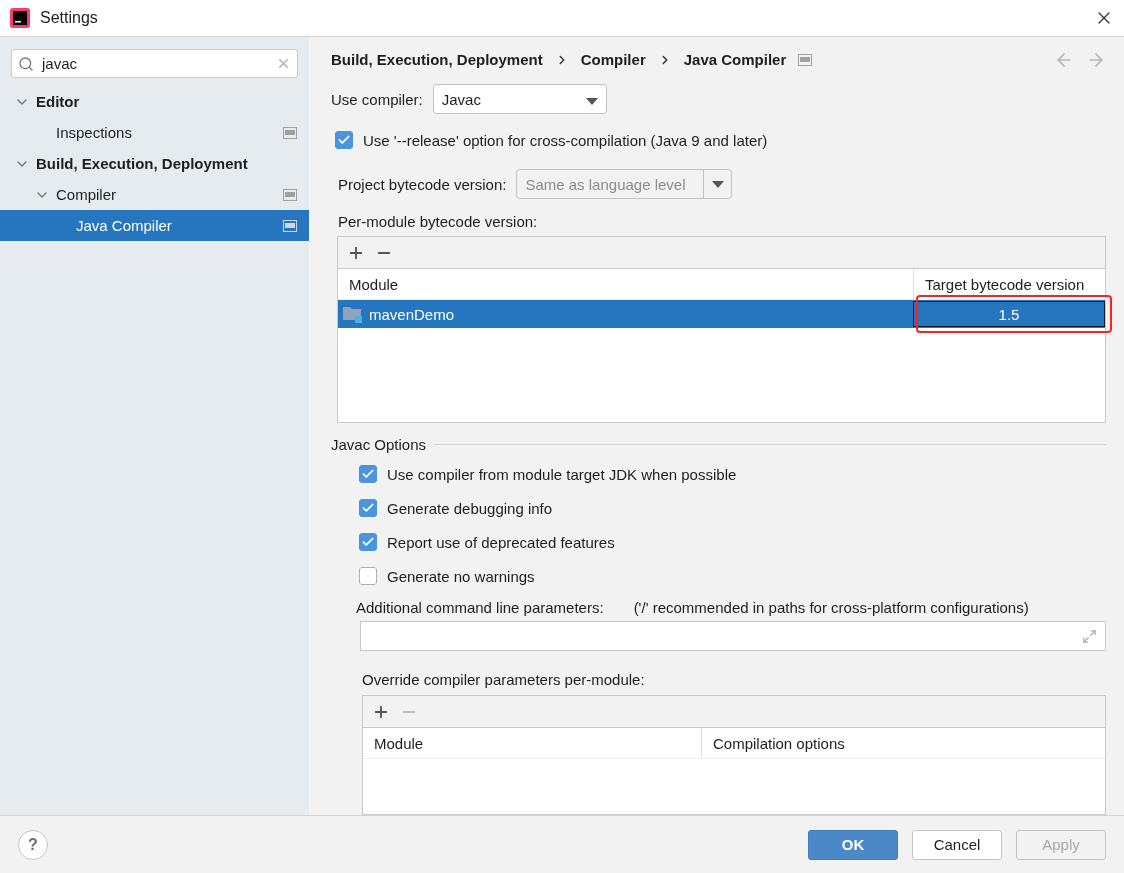 This screenshot has height=873, width=1124. Describe the element at coordinates (903, 743) in the screenshot. I see `column-header: Compilation options` at that location.